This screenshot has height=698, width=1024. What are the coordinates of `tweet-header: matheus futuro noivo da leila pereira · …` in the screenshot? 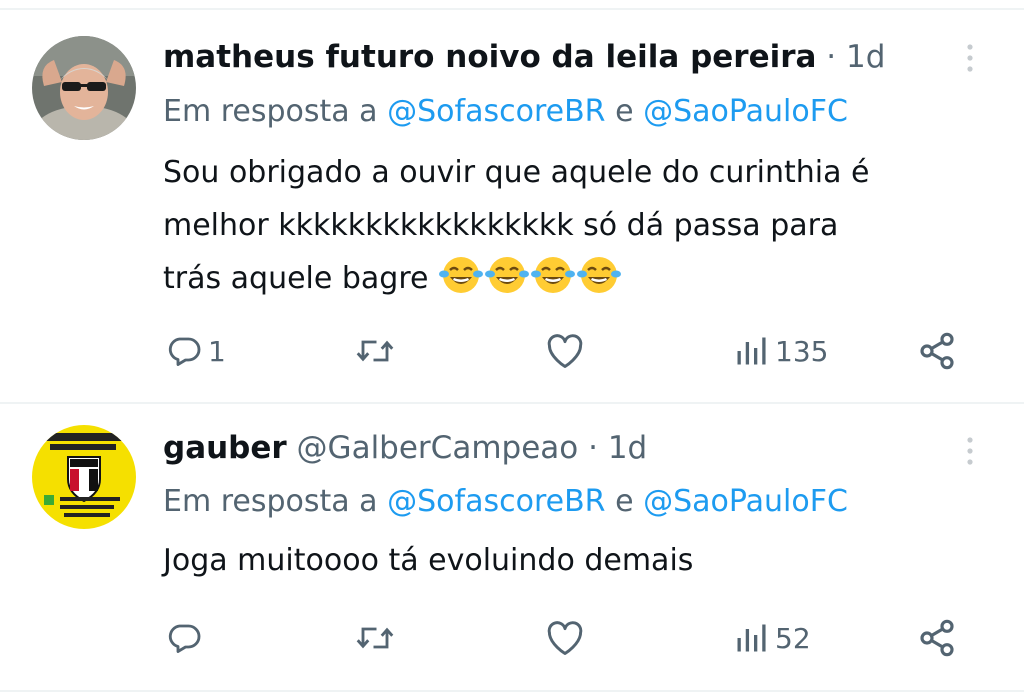 It's located at (524, 57).